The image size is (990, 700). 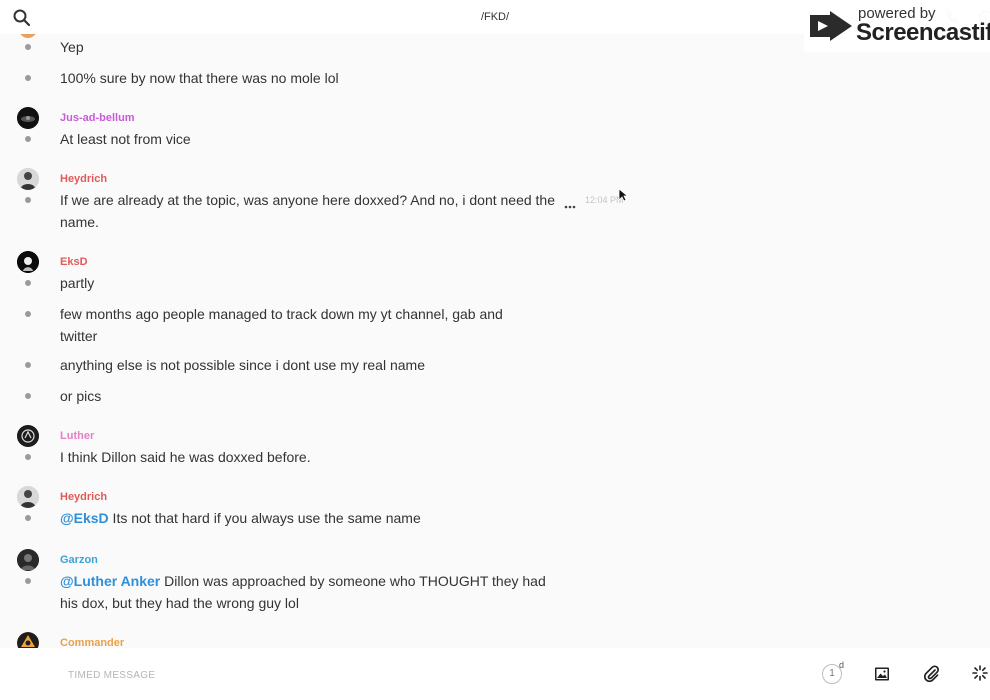 I want to click on burn-on-read-icon, so click(x=980, y=673).